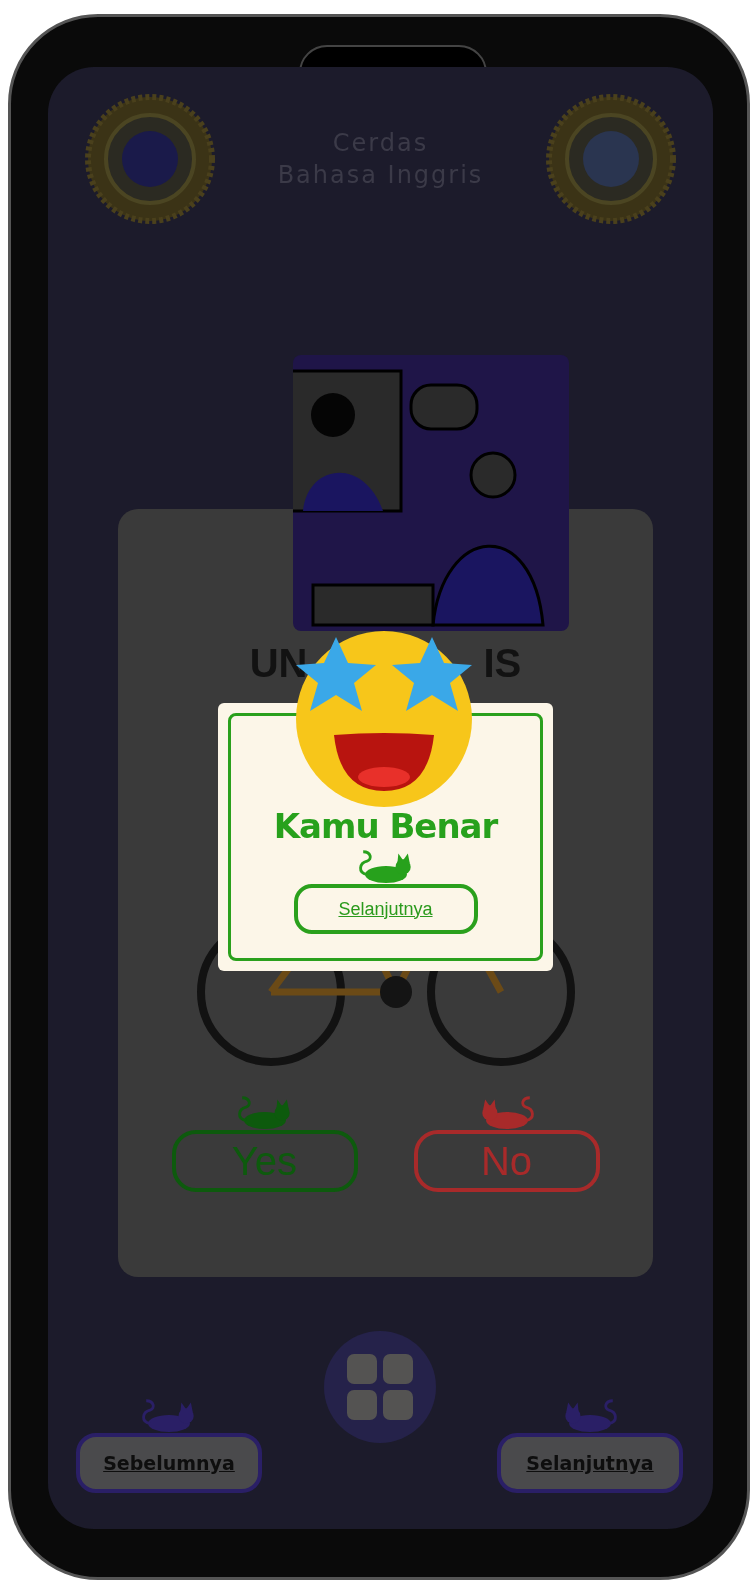 The width and height of the screenshot is (754, 1588). Describe the element at coordinates (506, 1161) in the screenshot. I see `answer-button: No` at that location.